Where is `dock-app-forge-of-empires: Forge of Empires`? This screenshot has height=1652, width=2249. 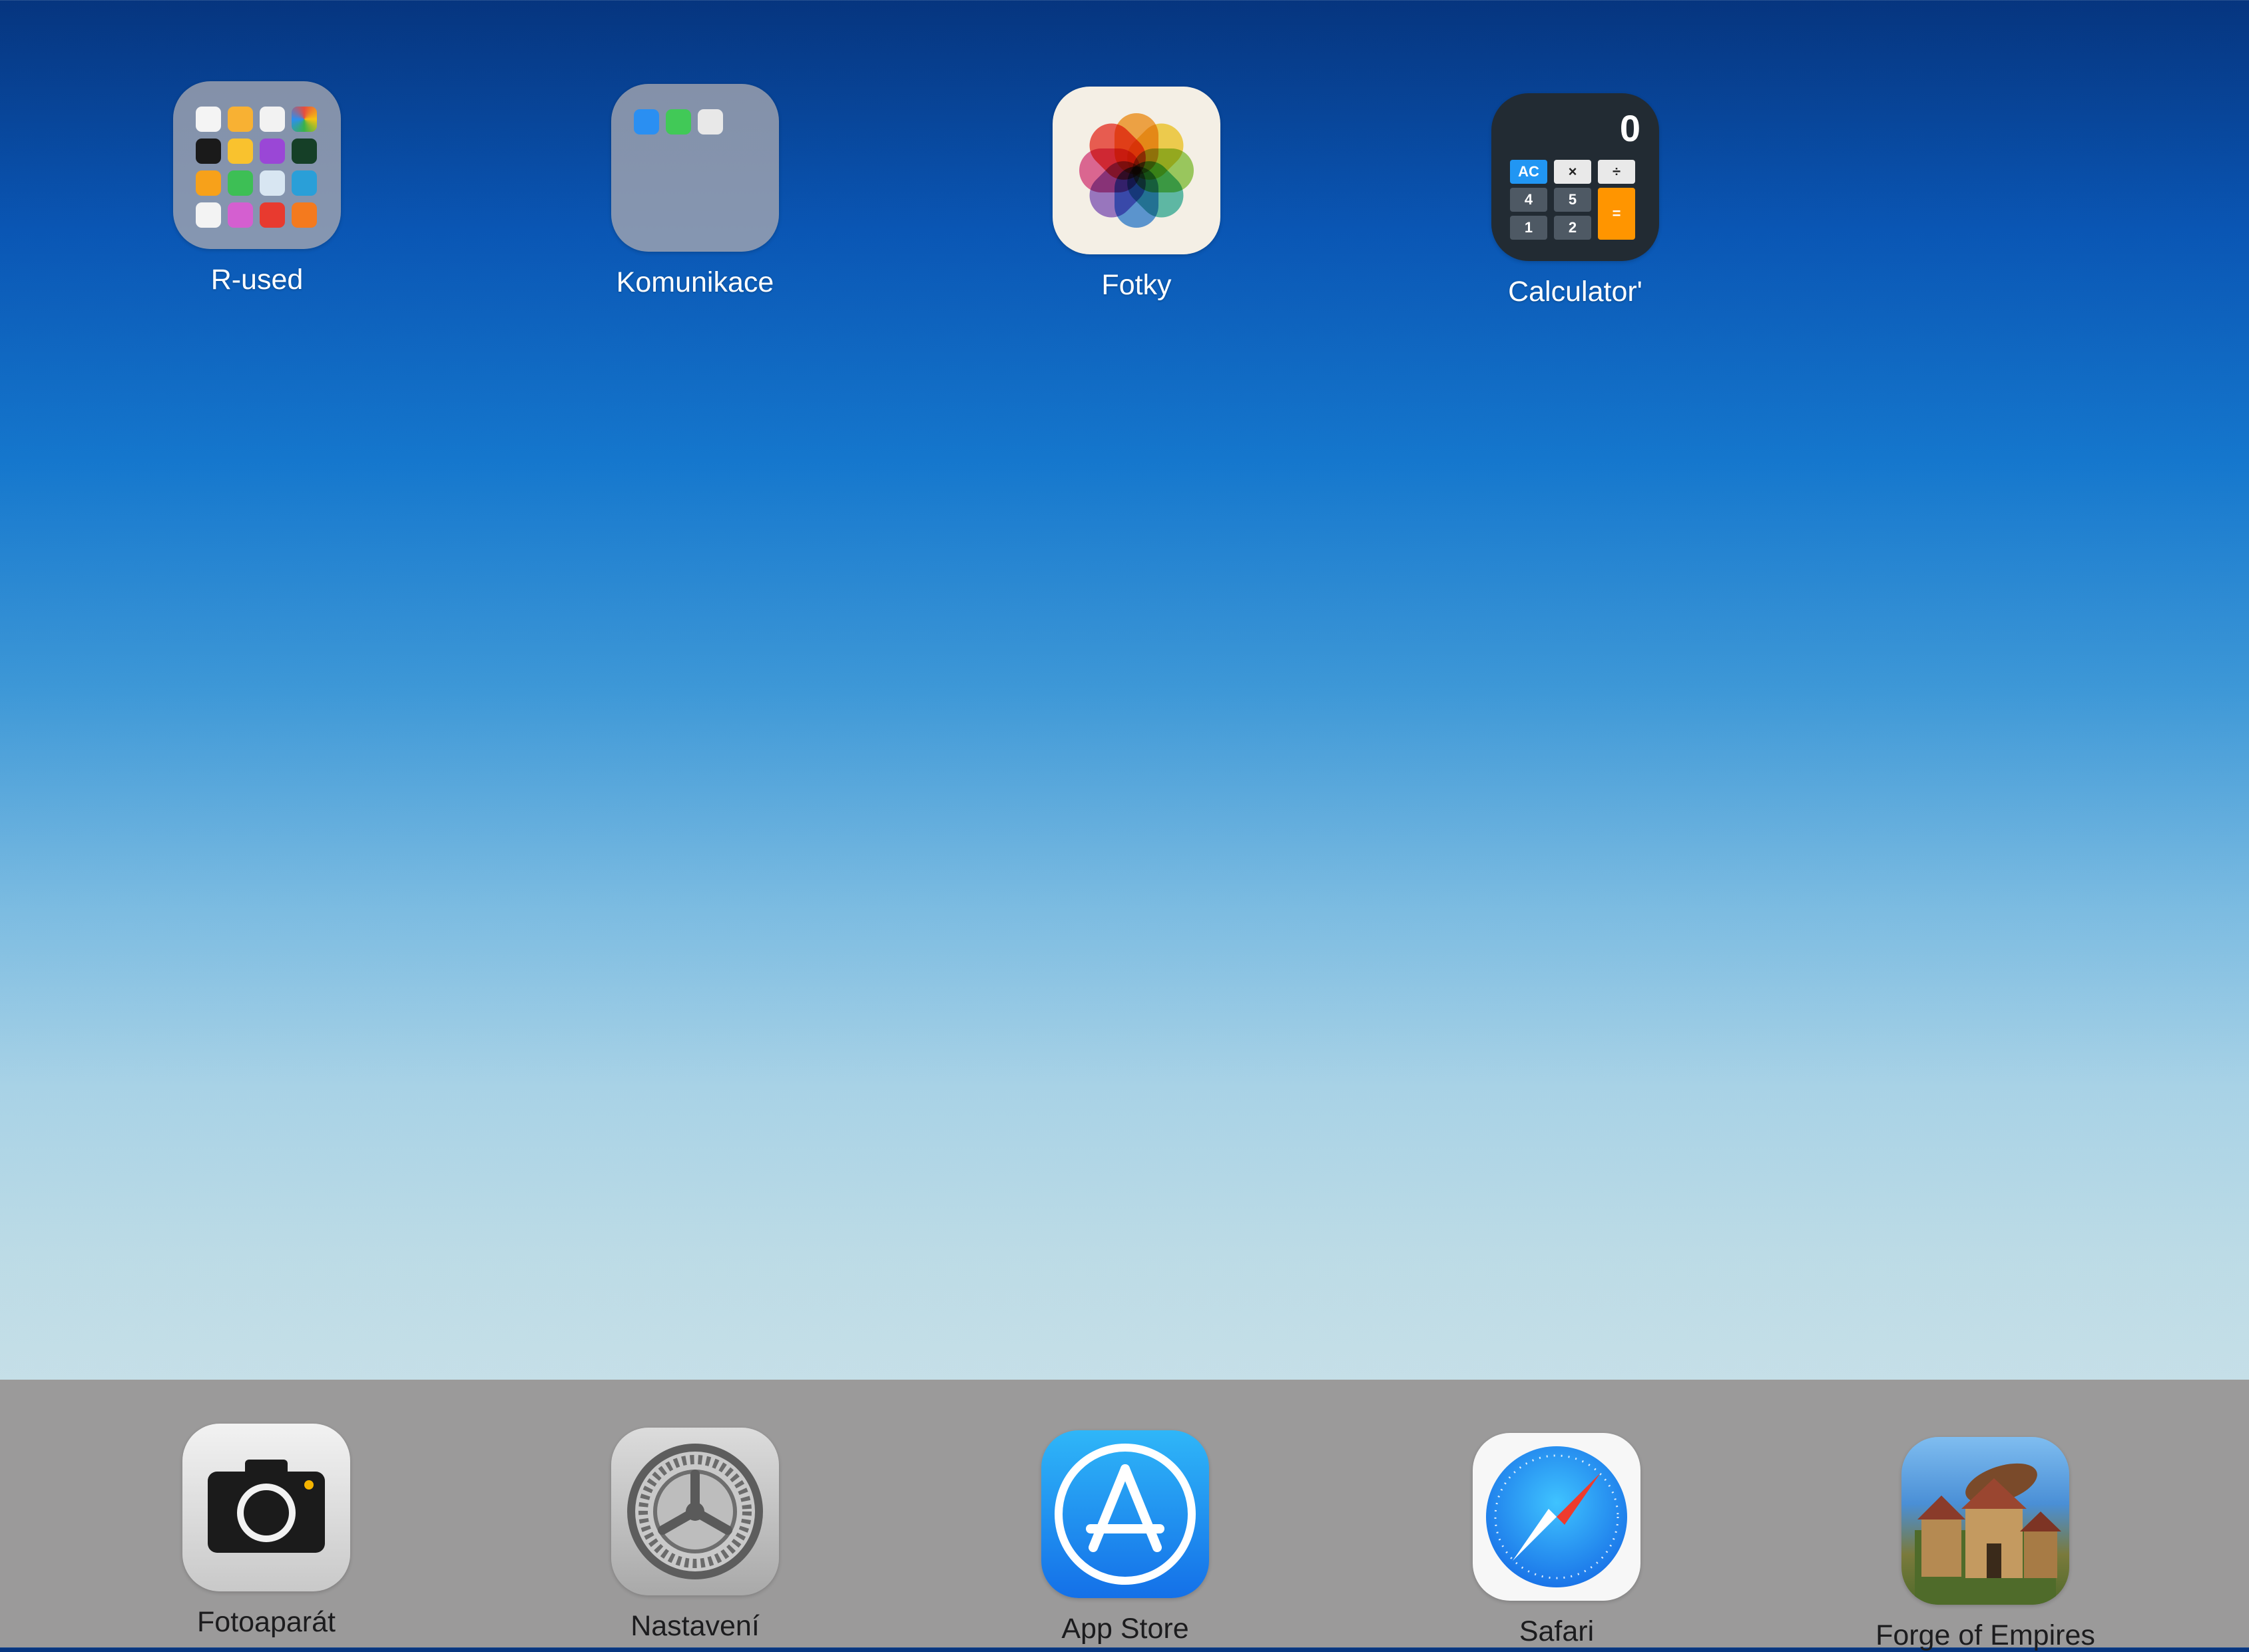 dock-app-forge-of-empires: Forge of Empires is located at coordinates (1985, 1544).